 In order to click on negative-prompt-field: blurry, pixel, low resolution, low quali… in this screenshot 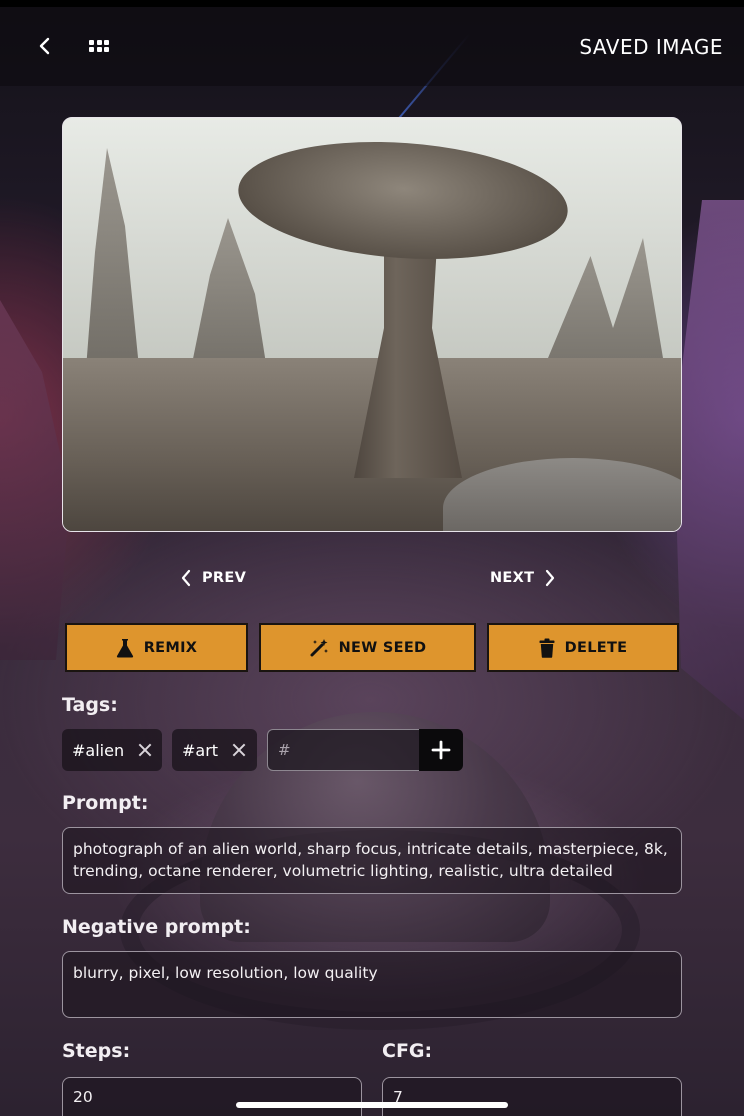, I will do `click(372, 984)`.